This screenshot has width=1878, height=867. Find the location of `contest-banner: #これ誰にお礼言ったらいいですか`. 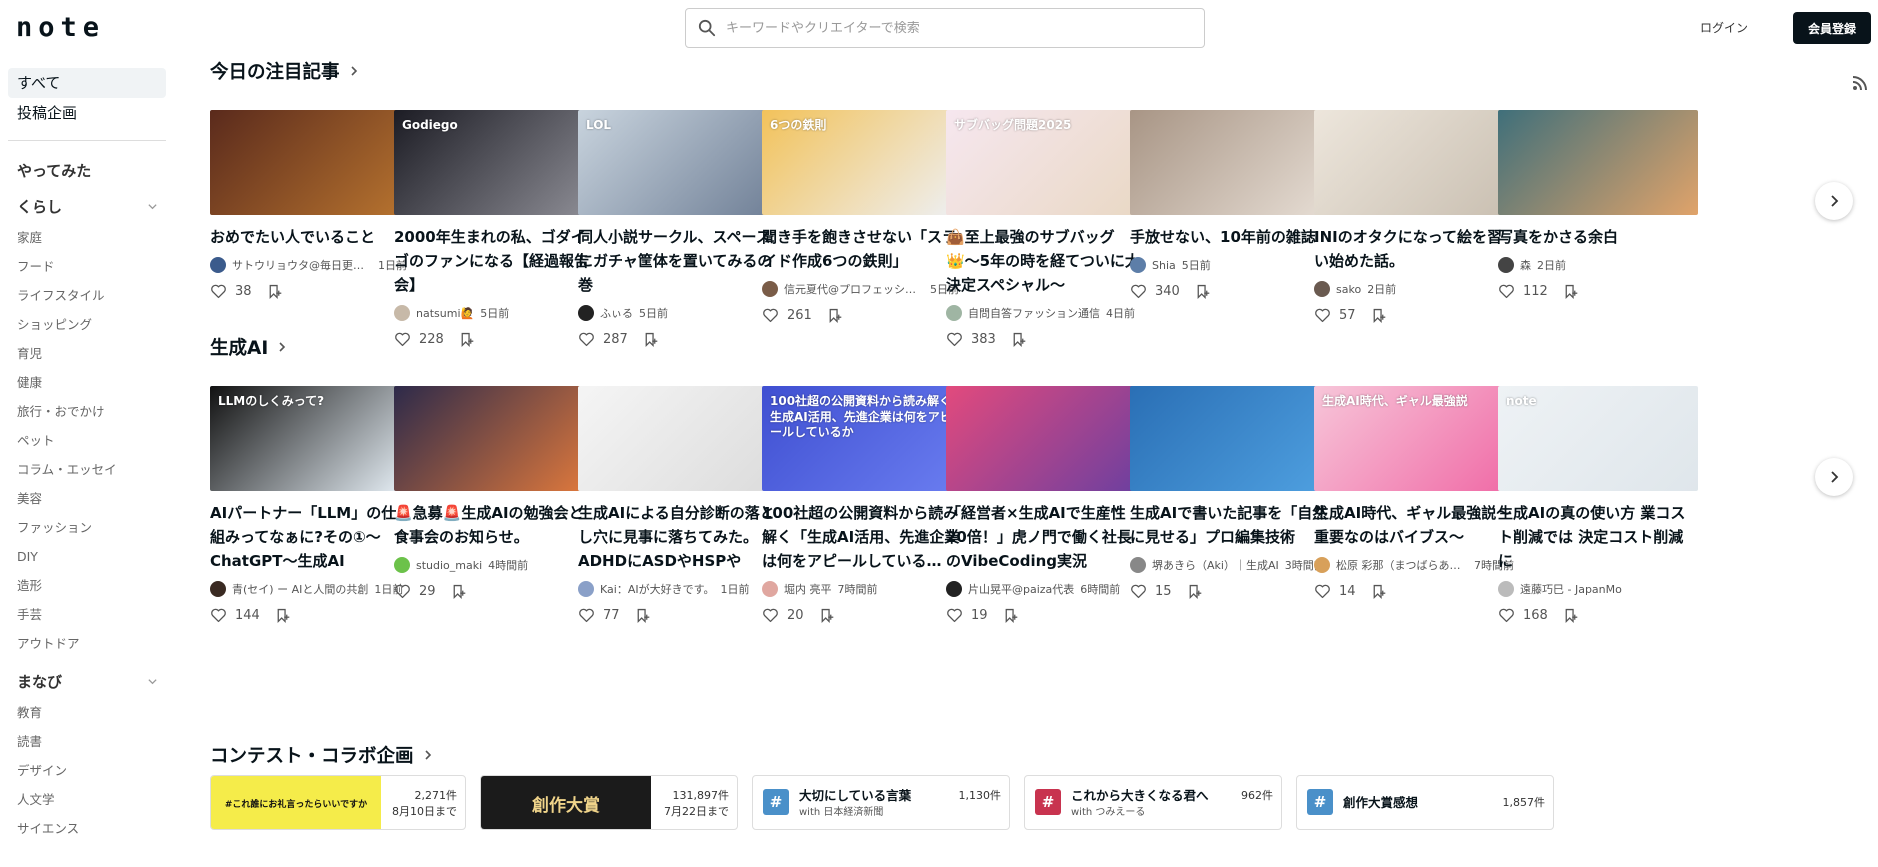

contest-banner: #これ誰にお礼言ったらいいですか is located at coordinates (296, 802).